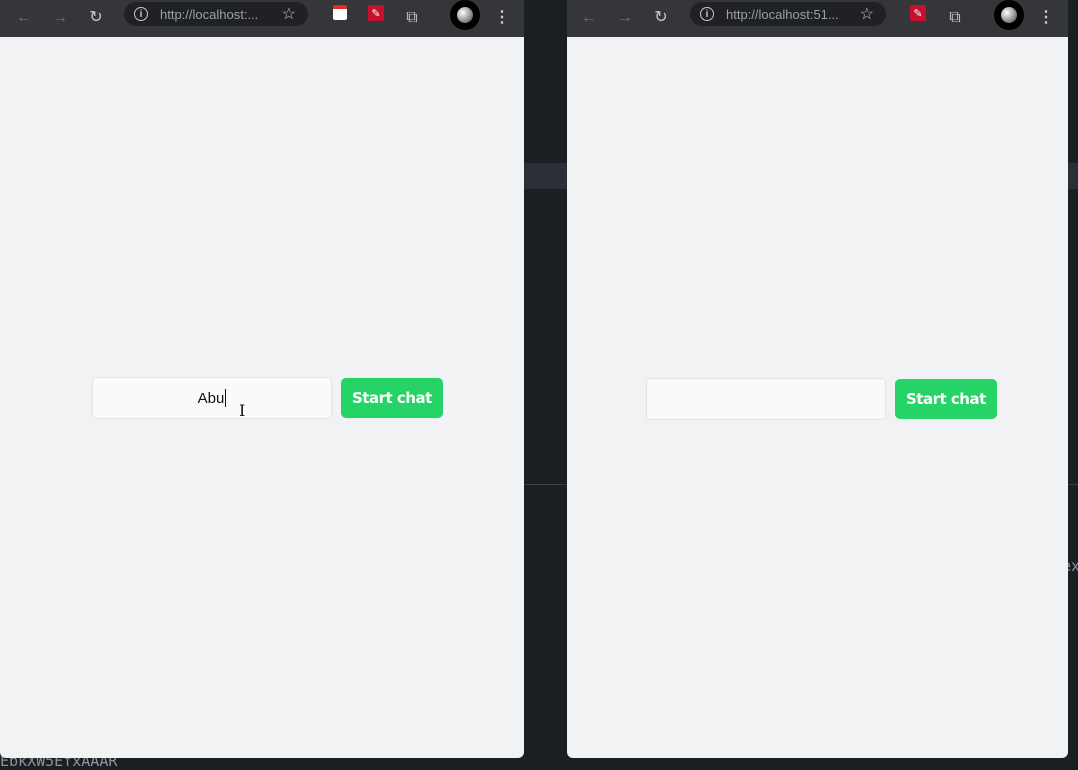 This screenshot has width=1078, height=770. What do you see at coordinates (766, 399) in the screenshot?
I see `name-input` at bounding box center [766, 399].